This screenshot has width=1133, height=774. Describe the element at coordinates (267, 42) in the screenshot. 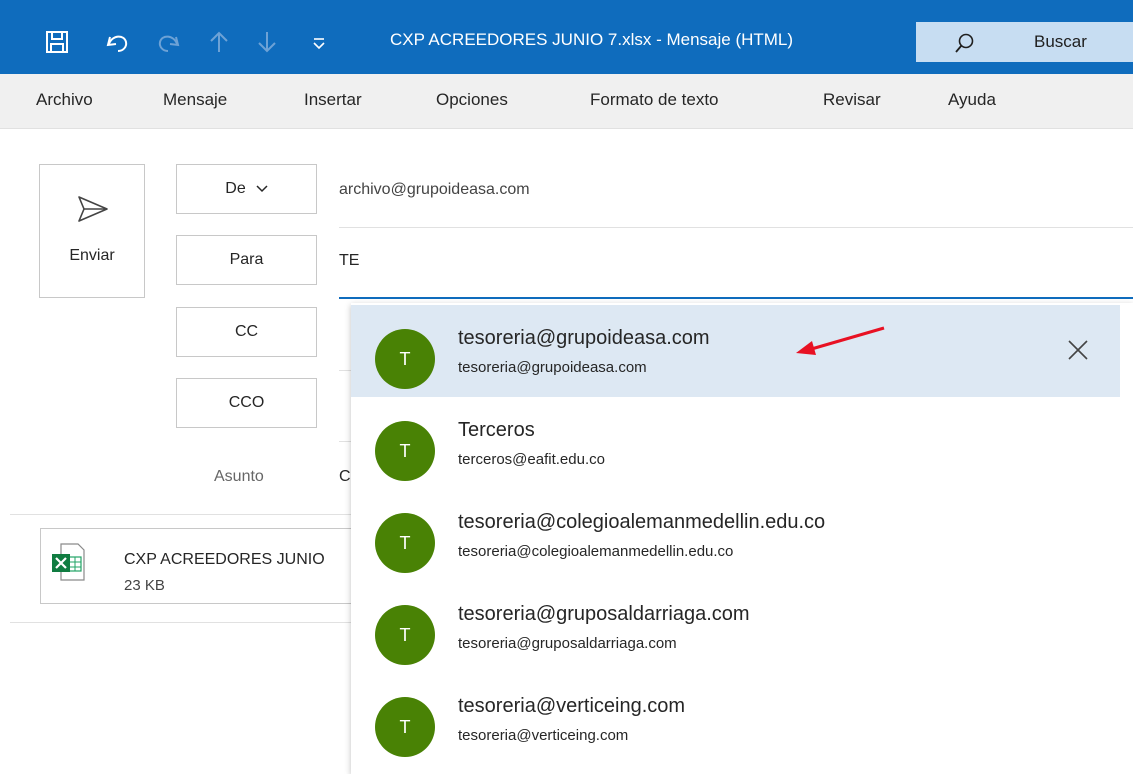

I see `arrow-down-icon` at that location.